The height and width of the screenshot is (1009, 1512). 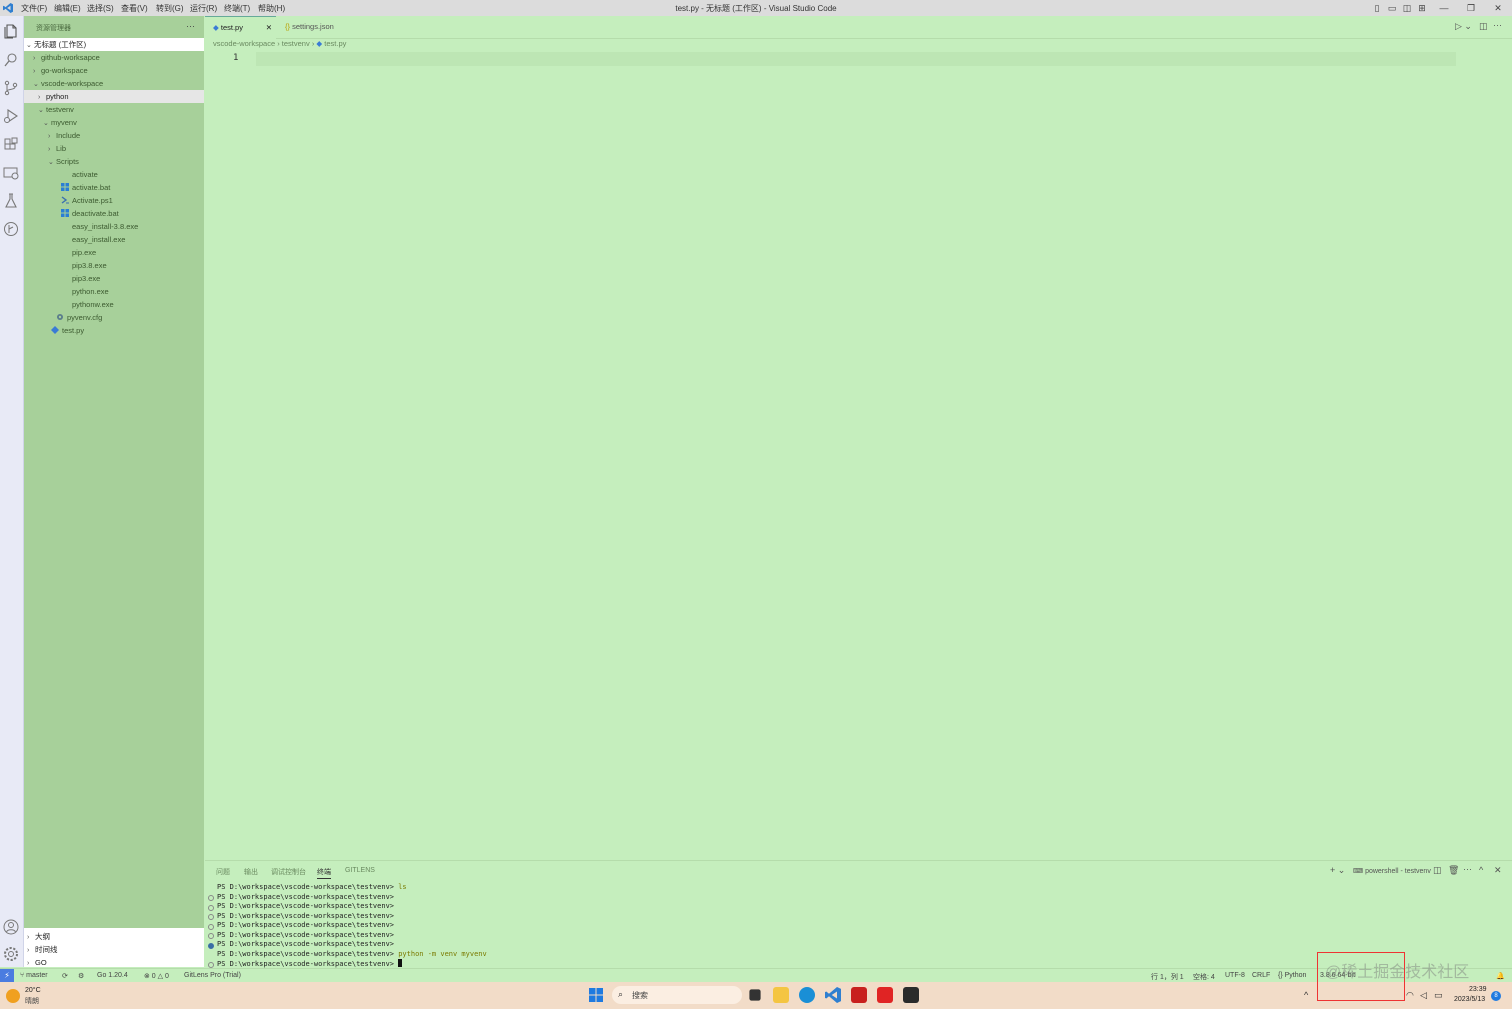 I want to click on gitlens-status: GitLens Pro (Trial), so click(x=212, y=975).